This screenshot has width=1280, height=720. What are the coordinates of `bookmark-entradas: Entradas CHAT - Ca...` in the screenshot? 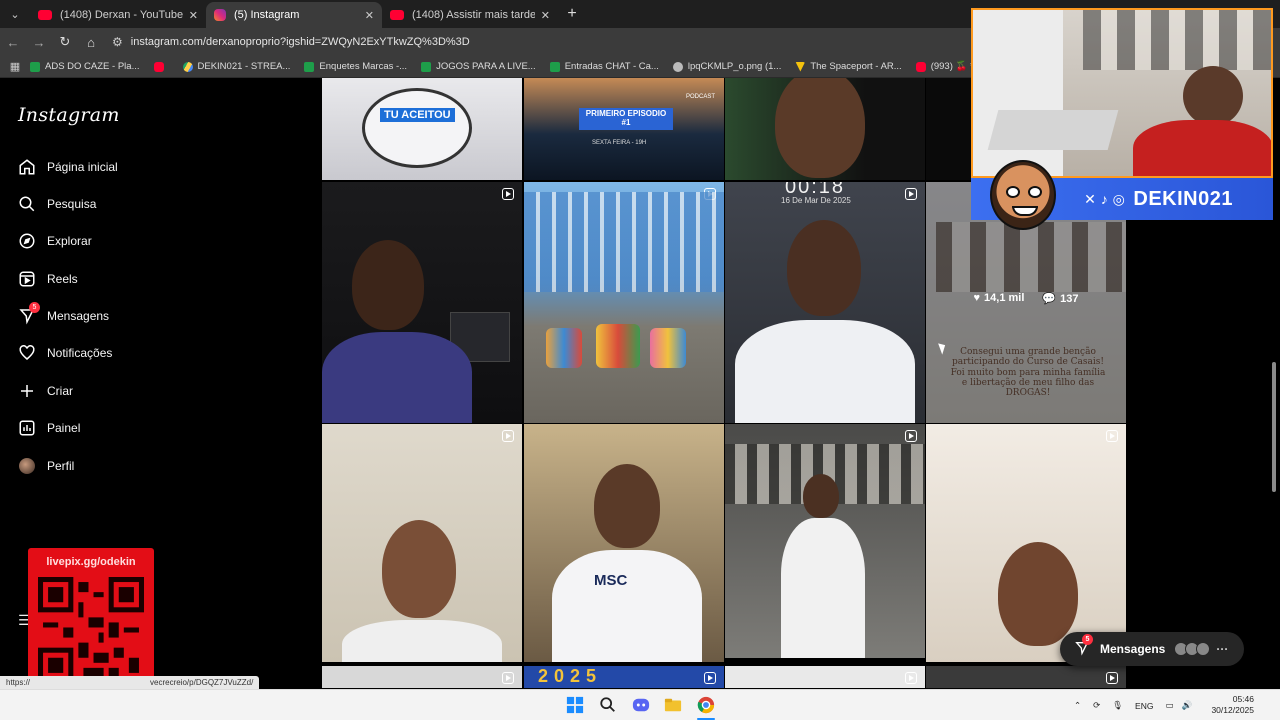 It's located at (604, 66).